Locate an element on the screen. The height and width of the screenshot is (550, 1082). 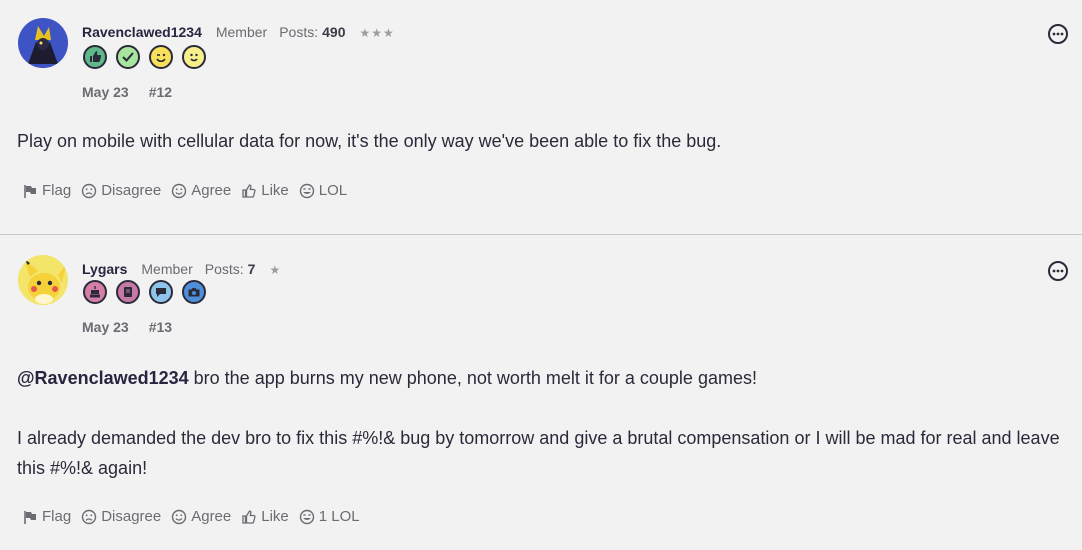
smile-badge-icon is located at coordinates (194, 57).